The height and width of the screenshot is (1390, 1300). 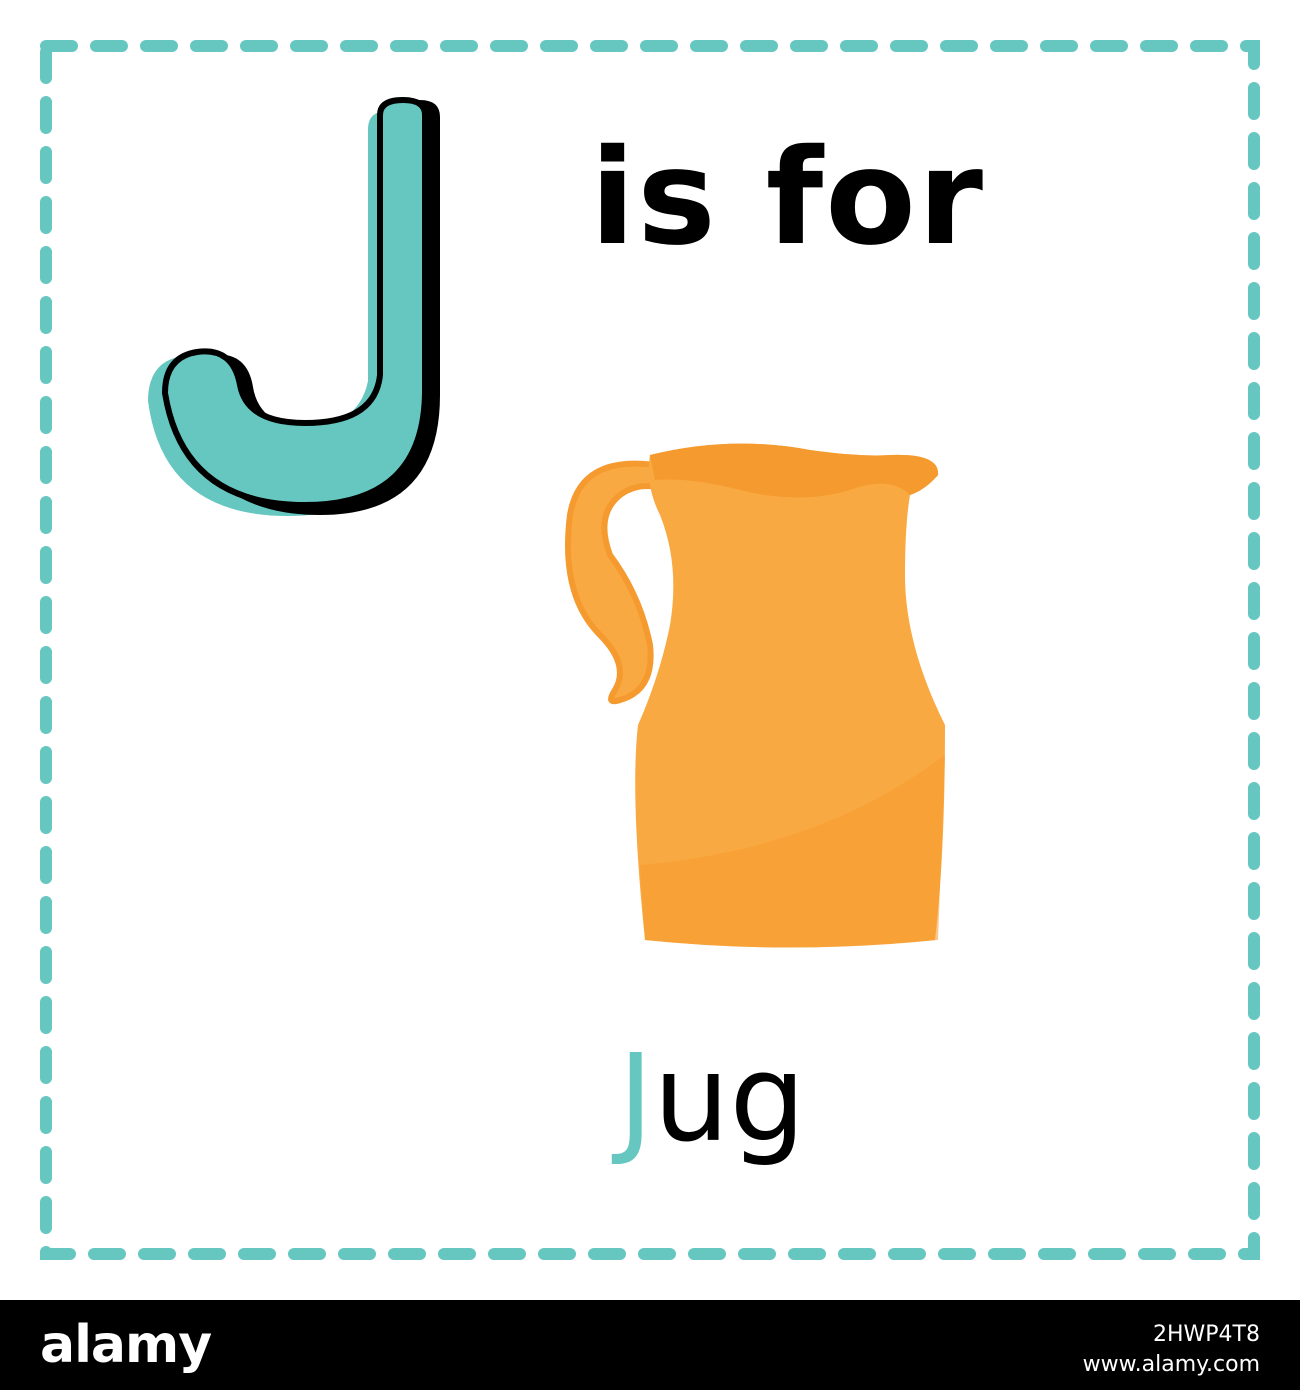 I want to click on watermark-bar: alamy 2HWP4T8 www.alamy.com, so click(x=650, y=1345).